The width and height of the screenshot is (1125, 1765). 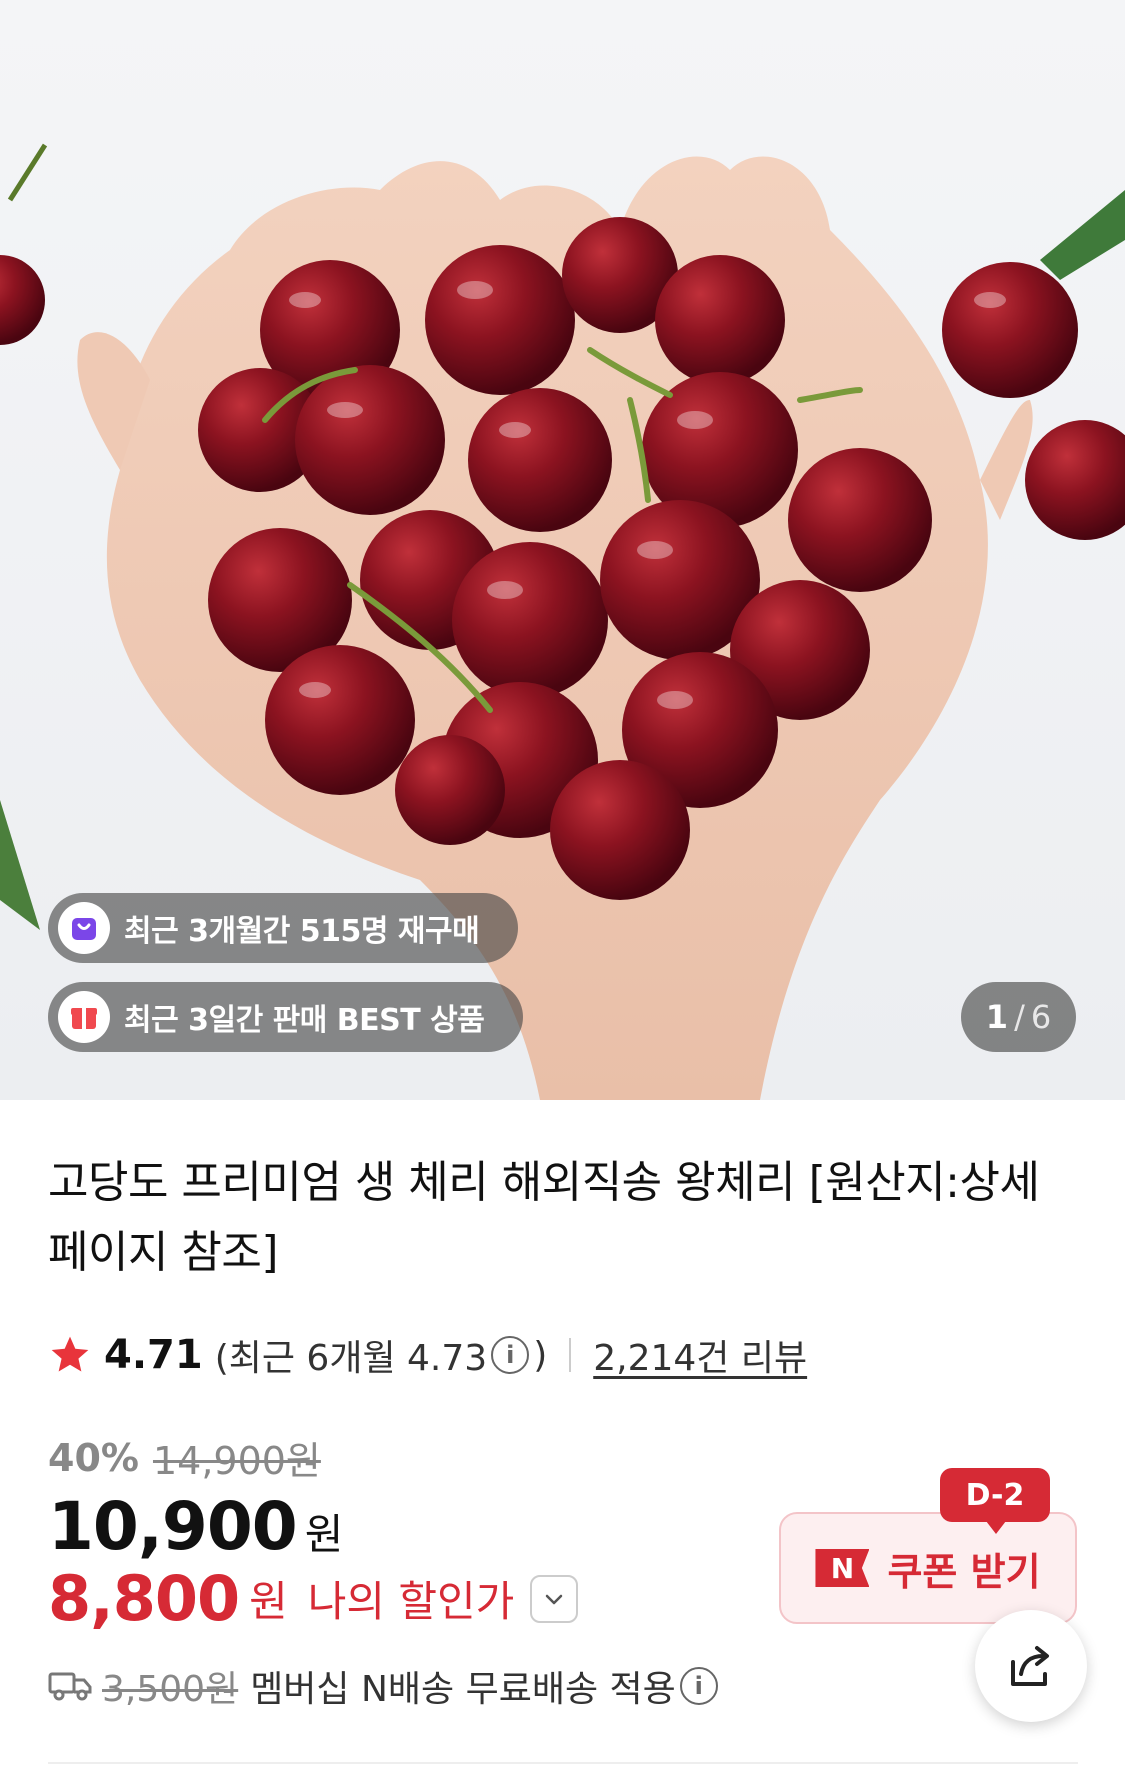 I want to click on my-price-value: 8,800, so click(x=144, y=1598).